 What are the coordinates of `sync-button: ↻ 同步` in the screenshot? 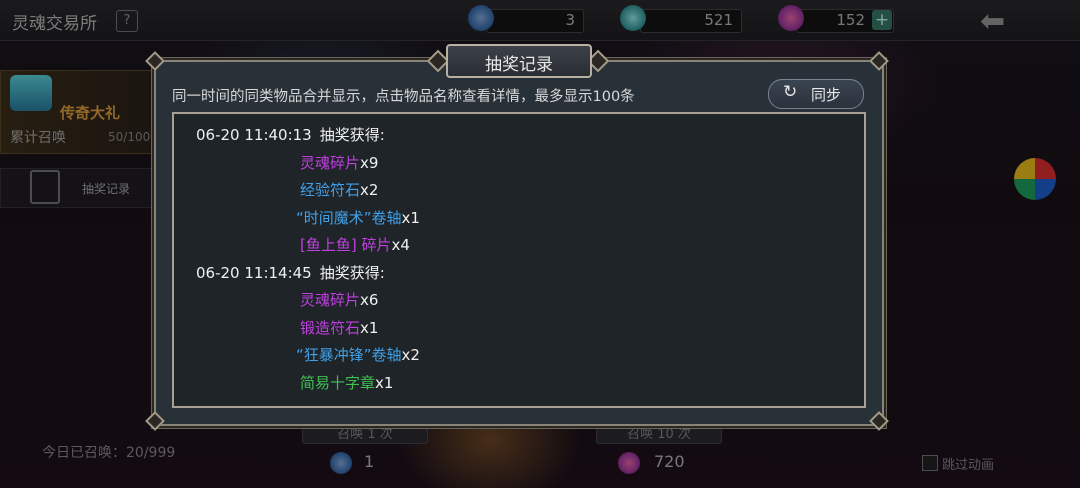 It's located at (816, 94).